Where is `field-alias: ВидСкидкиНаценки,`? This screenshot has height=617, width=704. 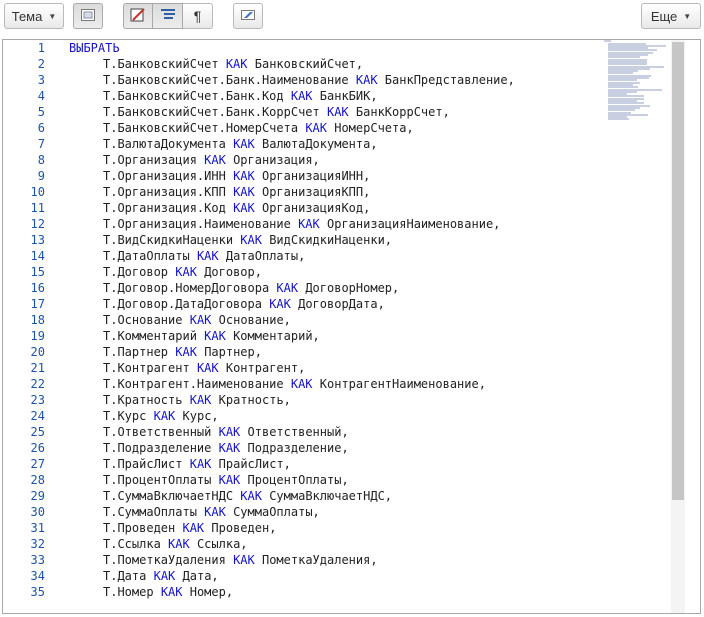 field-alias: ВидСкидкиНаценки, is located at coordinates (331, 240).